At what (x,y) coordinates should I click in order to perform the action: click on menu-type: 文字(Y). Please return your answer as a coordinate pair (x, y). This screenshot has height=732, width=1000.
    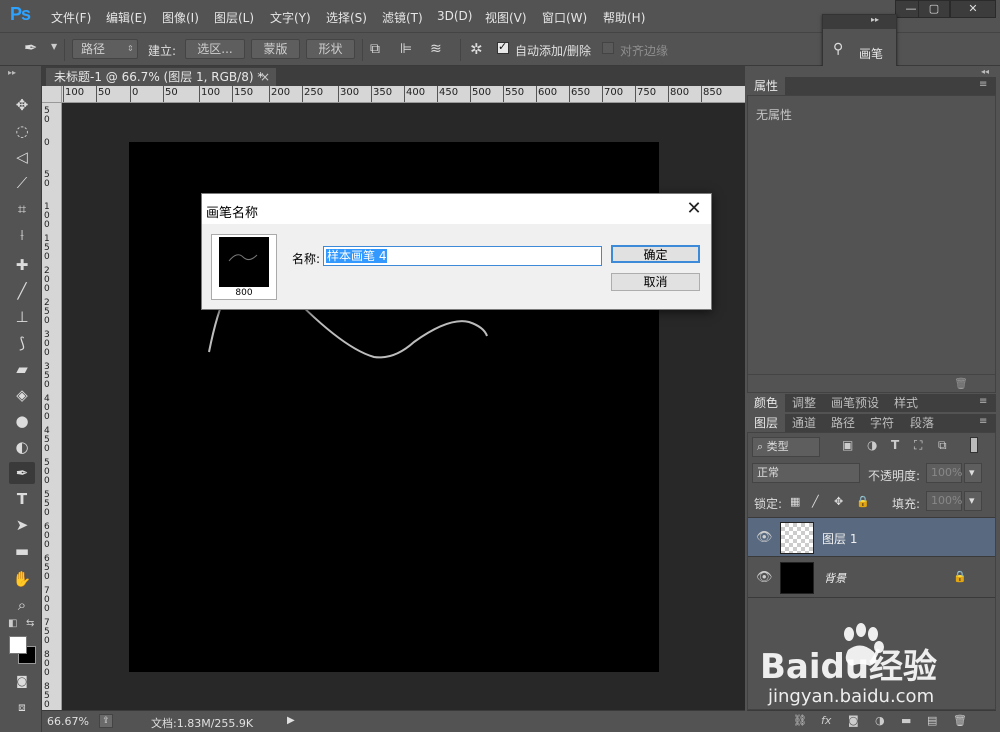
    Looking at the image, I should click on (290, 17).